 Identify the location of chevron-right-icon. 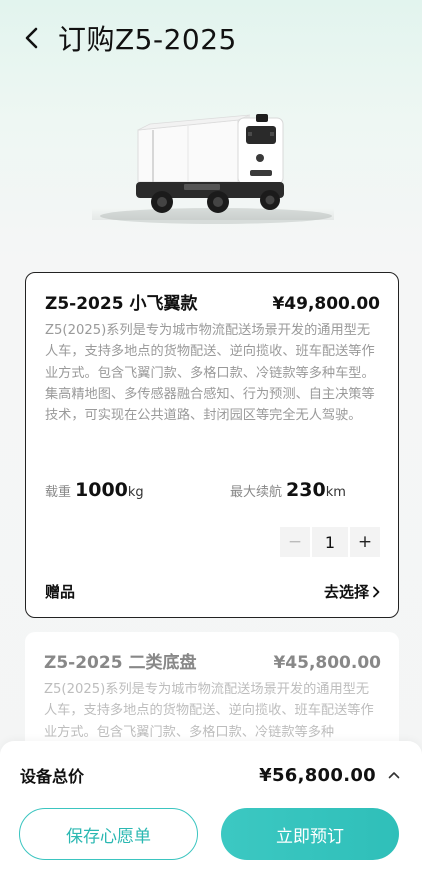
(376, 591).